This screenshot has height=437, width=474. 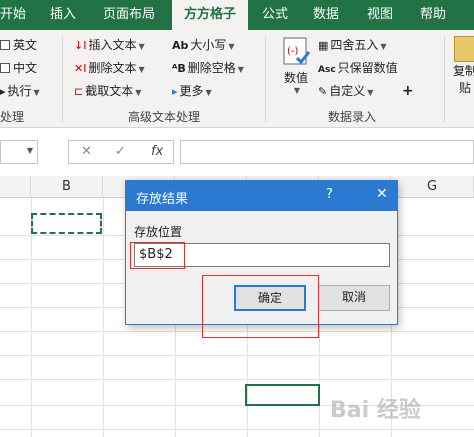 What do you see at coordinates (375, 410) in the screenshot?
I see `watermark: Bai 经验` at bounding box center [375, 410].